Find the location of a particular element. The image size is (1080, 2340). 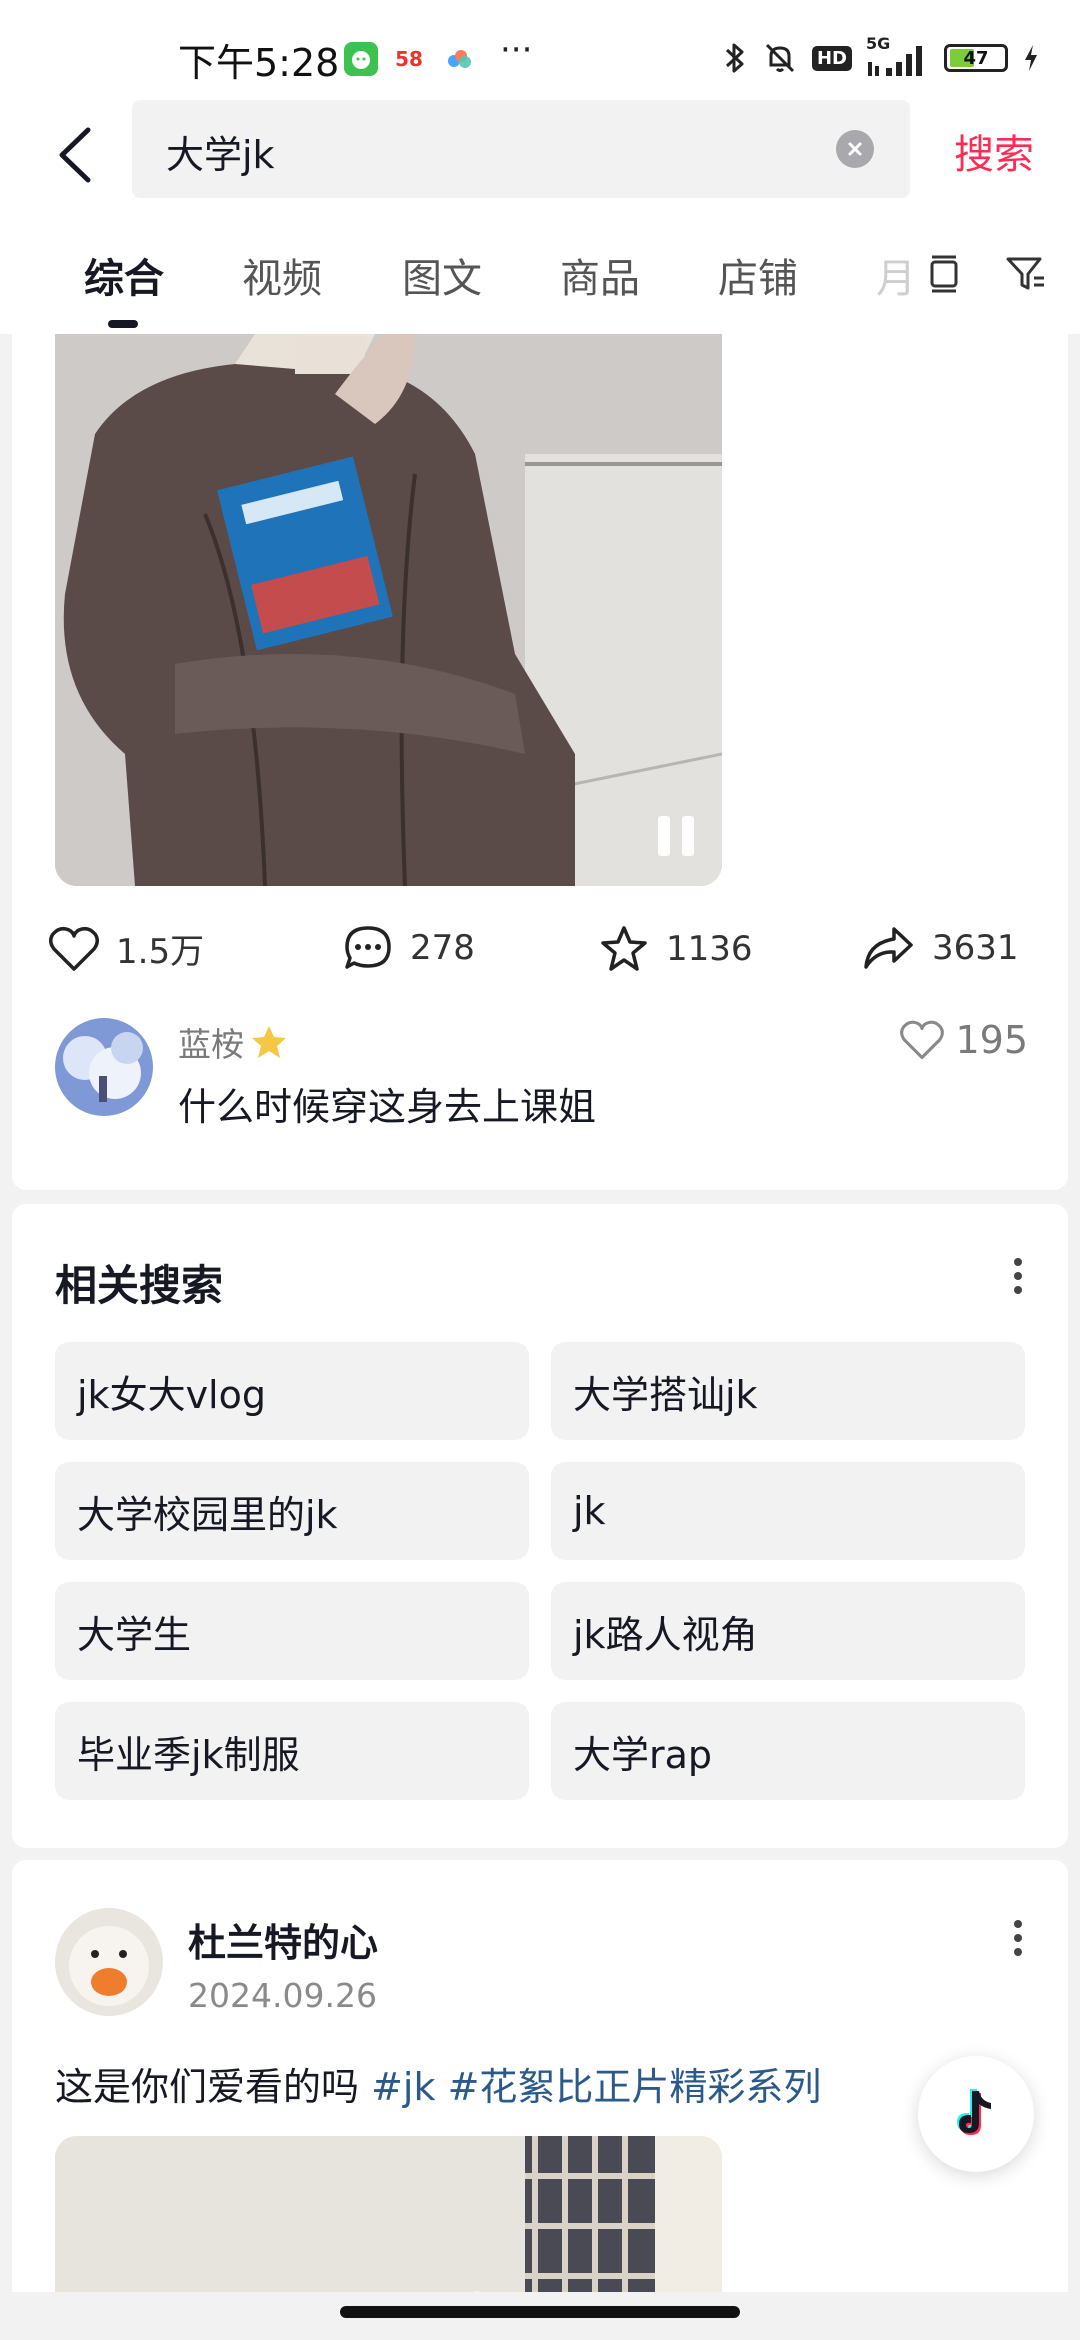

favorite-count: 1136 is located at coordinates (709, 949).